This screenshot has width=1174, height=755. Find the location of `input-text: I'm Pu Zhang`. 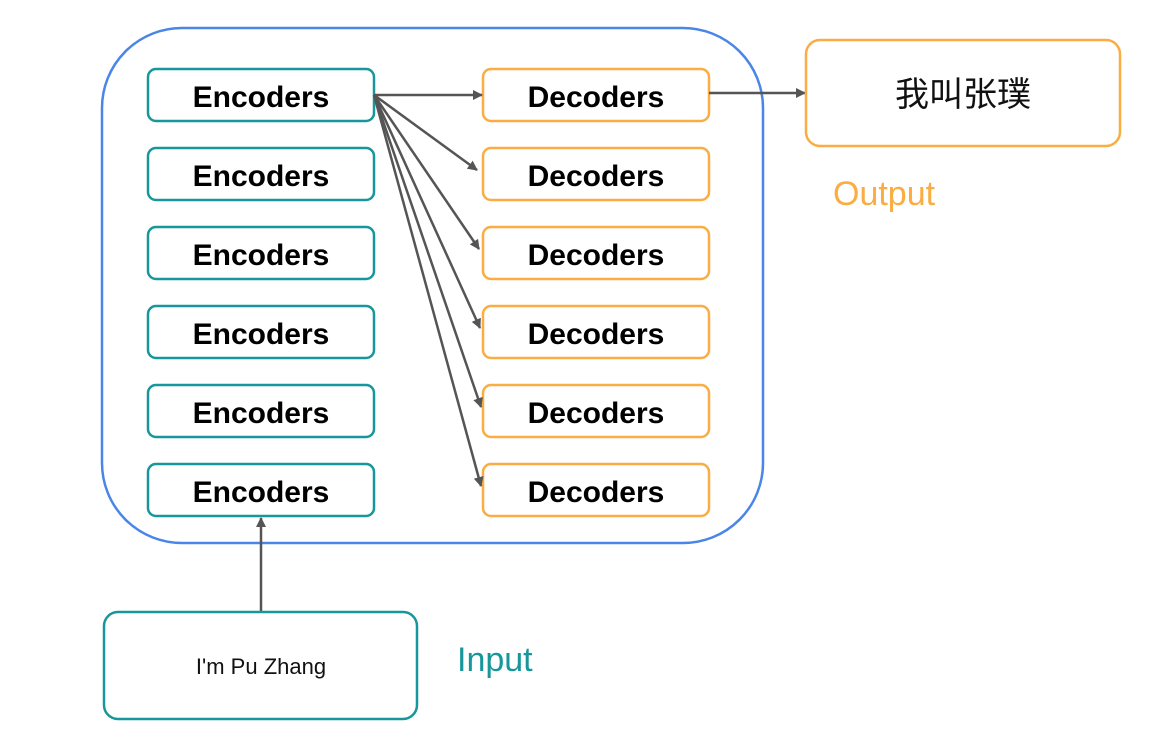

input-text: I'm Pu Zhang is located at coordinates (261, 666).